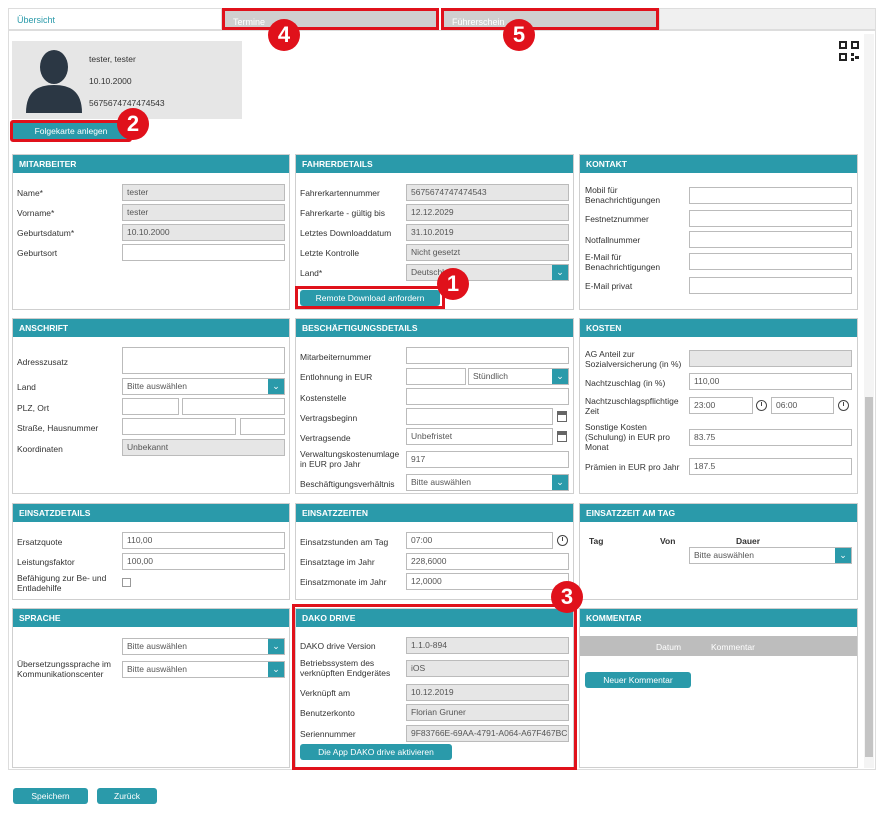 Image resolution: width=885 pixels, height=815 pixels. I want to click on birthplace-field, so click(203, 252).